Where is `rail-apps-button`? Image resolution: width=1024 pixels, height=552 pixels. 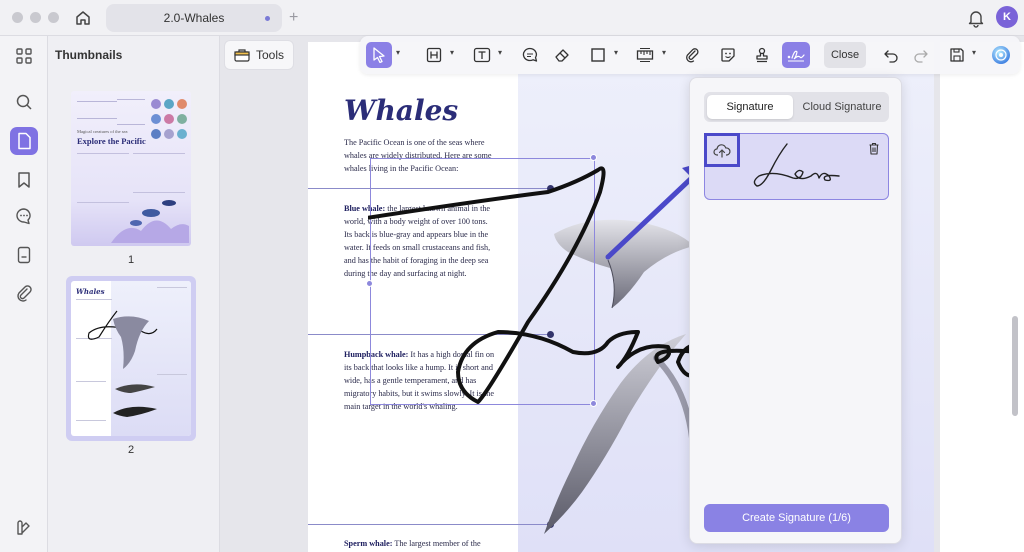 rail-apps-button is located at coordinates (24, 56).